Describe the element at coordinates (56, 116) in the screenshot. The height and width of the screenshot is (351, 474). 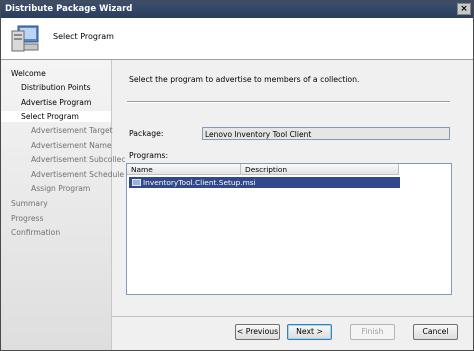
I see `nav-step-select-program: Select Program` at that location.